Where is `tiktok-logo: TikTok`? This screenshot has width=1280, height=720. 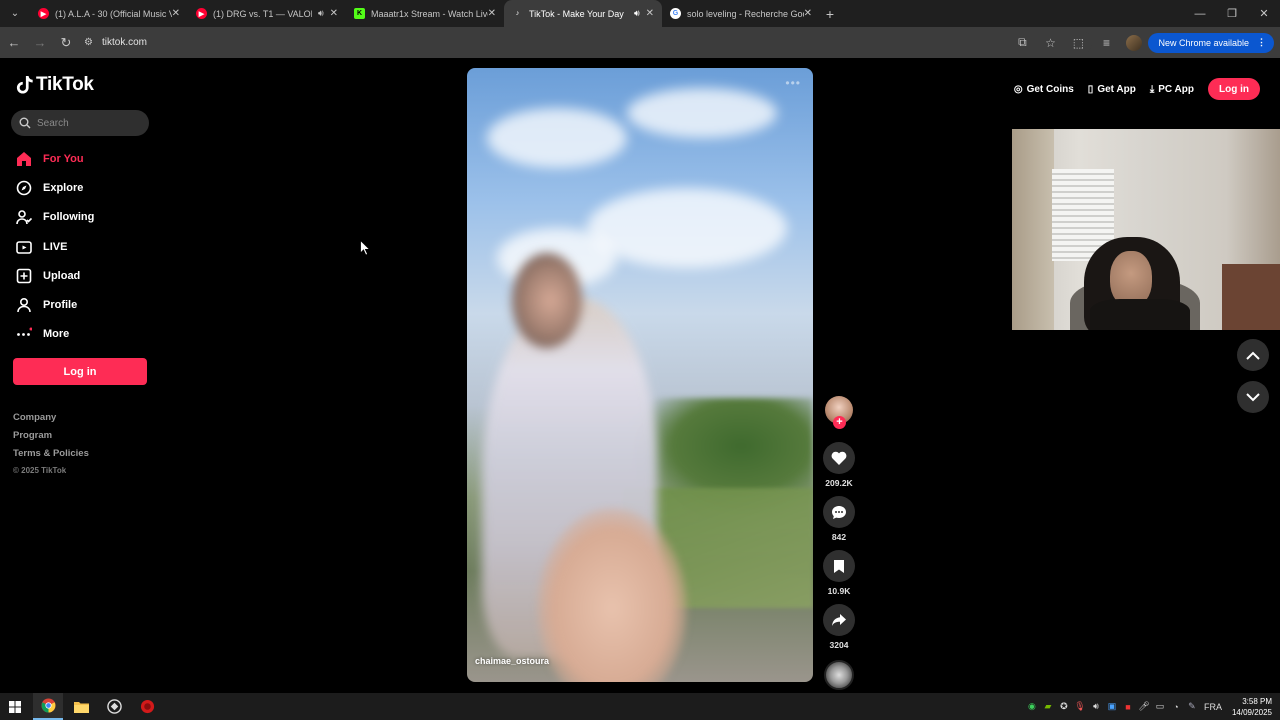
tiktok-logo: TikTok is located at coordinates (55, 85).